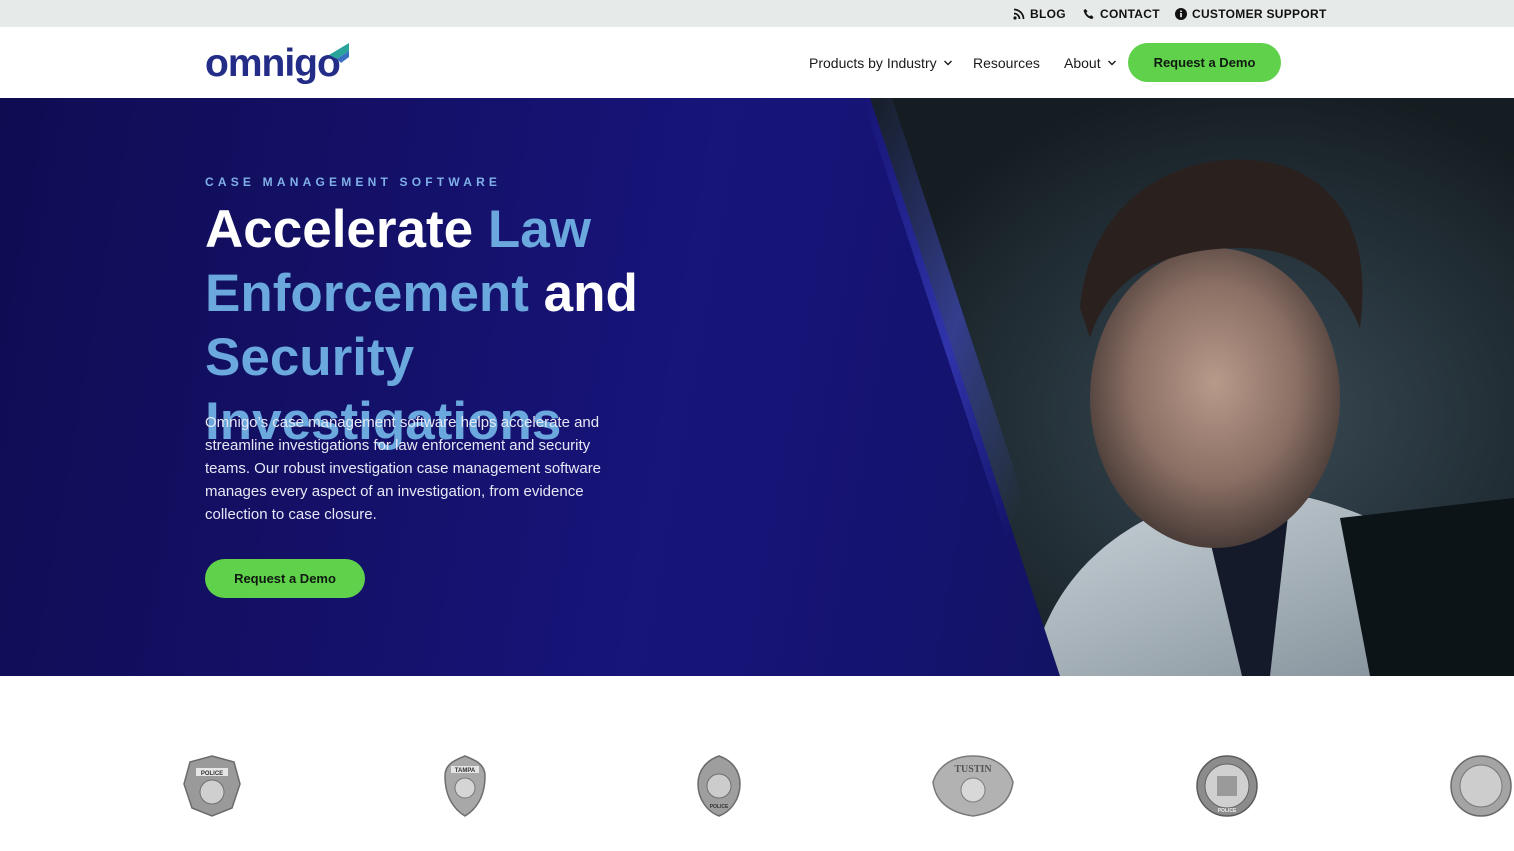  I want to click on contact-link: CONTACT, so click(1121, 13).